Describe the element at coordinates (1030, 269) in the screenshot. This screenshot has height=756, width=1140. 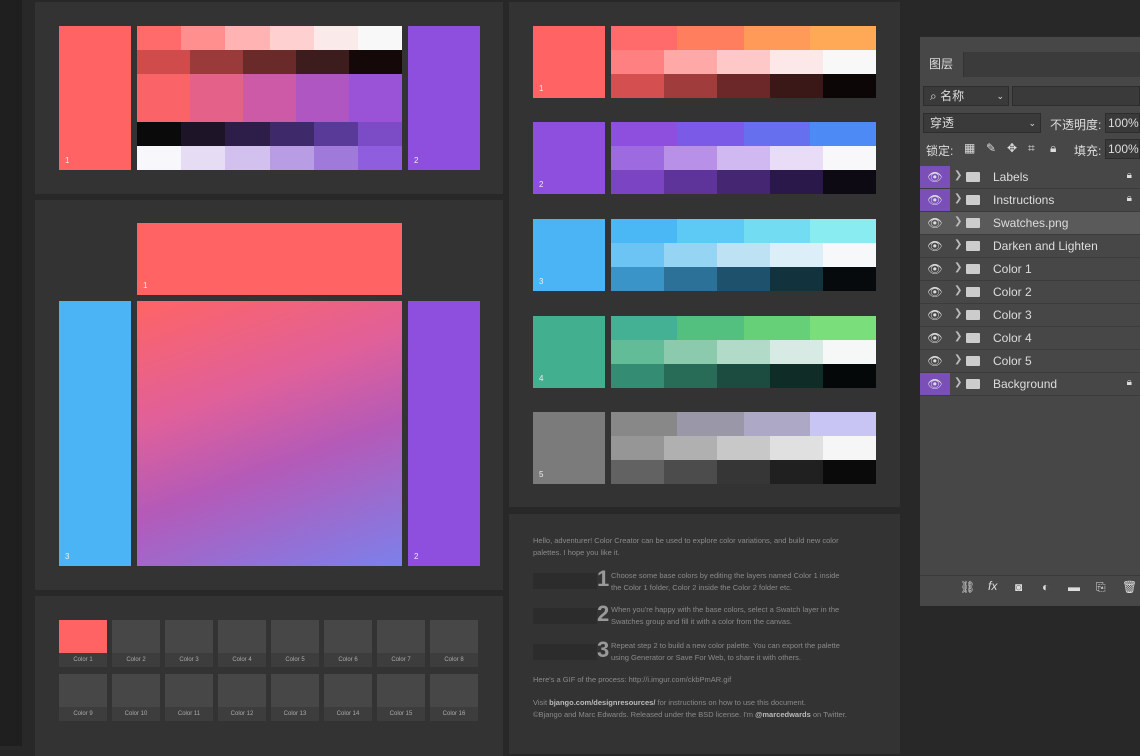
I see `layer-row: 👁︎ ❯ Color 1` at that location.